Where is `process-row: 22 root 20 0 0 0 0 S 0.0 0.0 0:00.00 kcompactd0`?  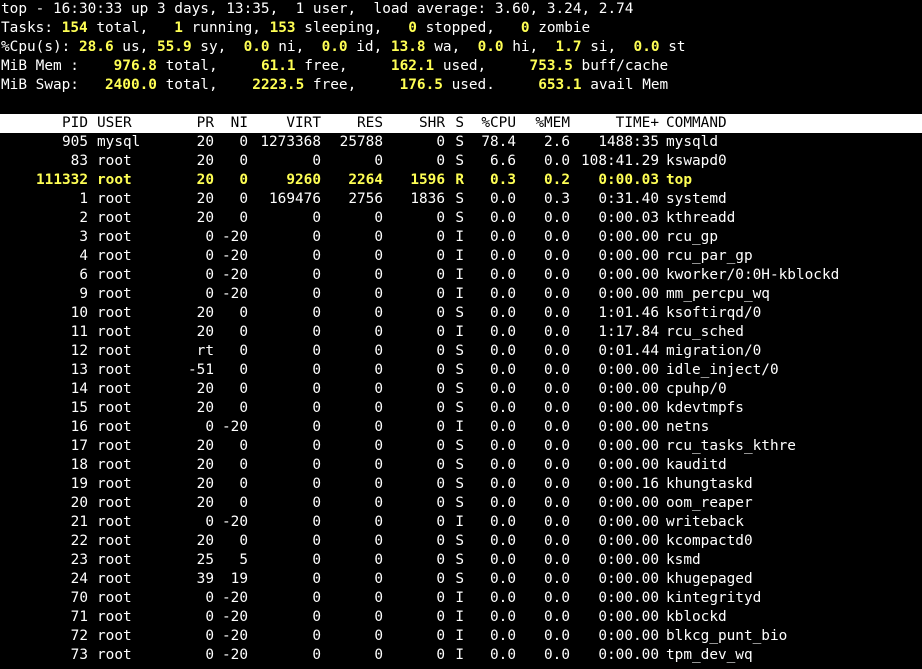 process-row: 22 root 20 0 0 0 0 S 0.0 0.0 0:00.00 kcompactd0 is located at coordinates (461, 541).